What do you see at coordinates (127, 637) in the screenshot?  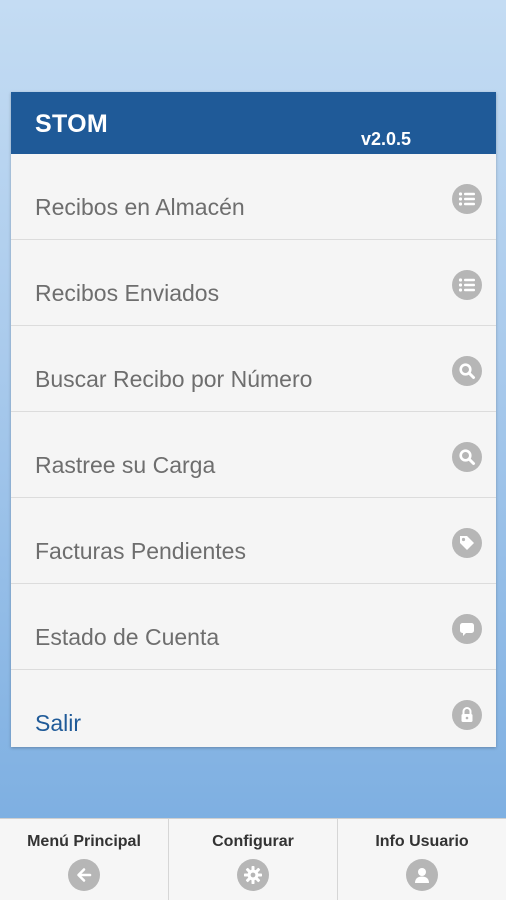 I see `menu-item-label: Estado de Cuenta` at bounding box center [127, 637].